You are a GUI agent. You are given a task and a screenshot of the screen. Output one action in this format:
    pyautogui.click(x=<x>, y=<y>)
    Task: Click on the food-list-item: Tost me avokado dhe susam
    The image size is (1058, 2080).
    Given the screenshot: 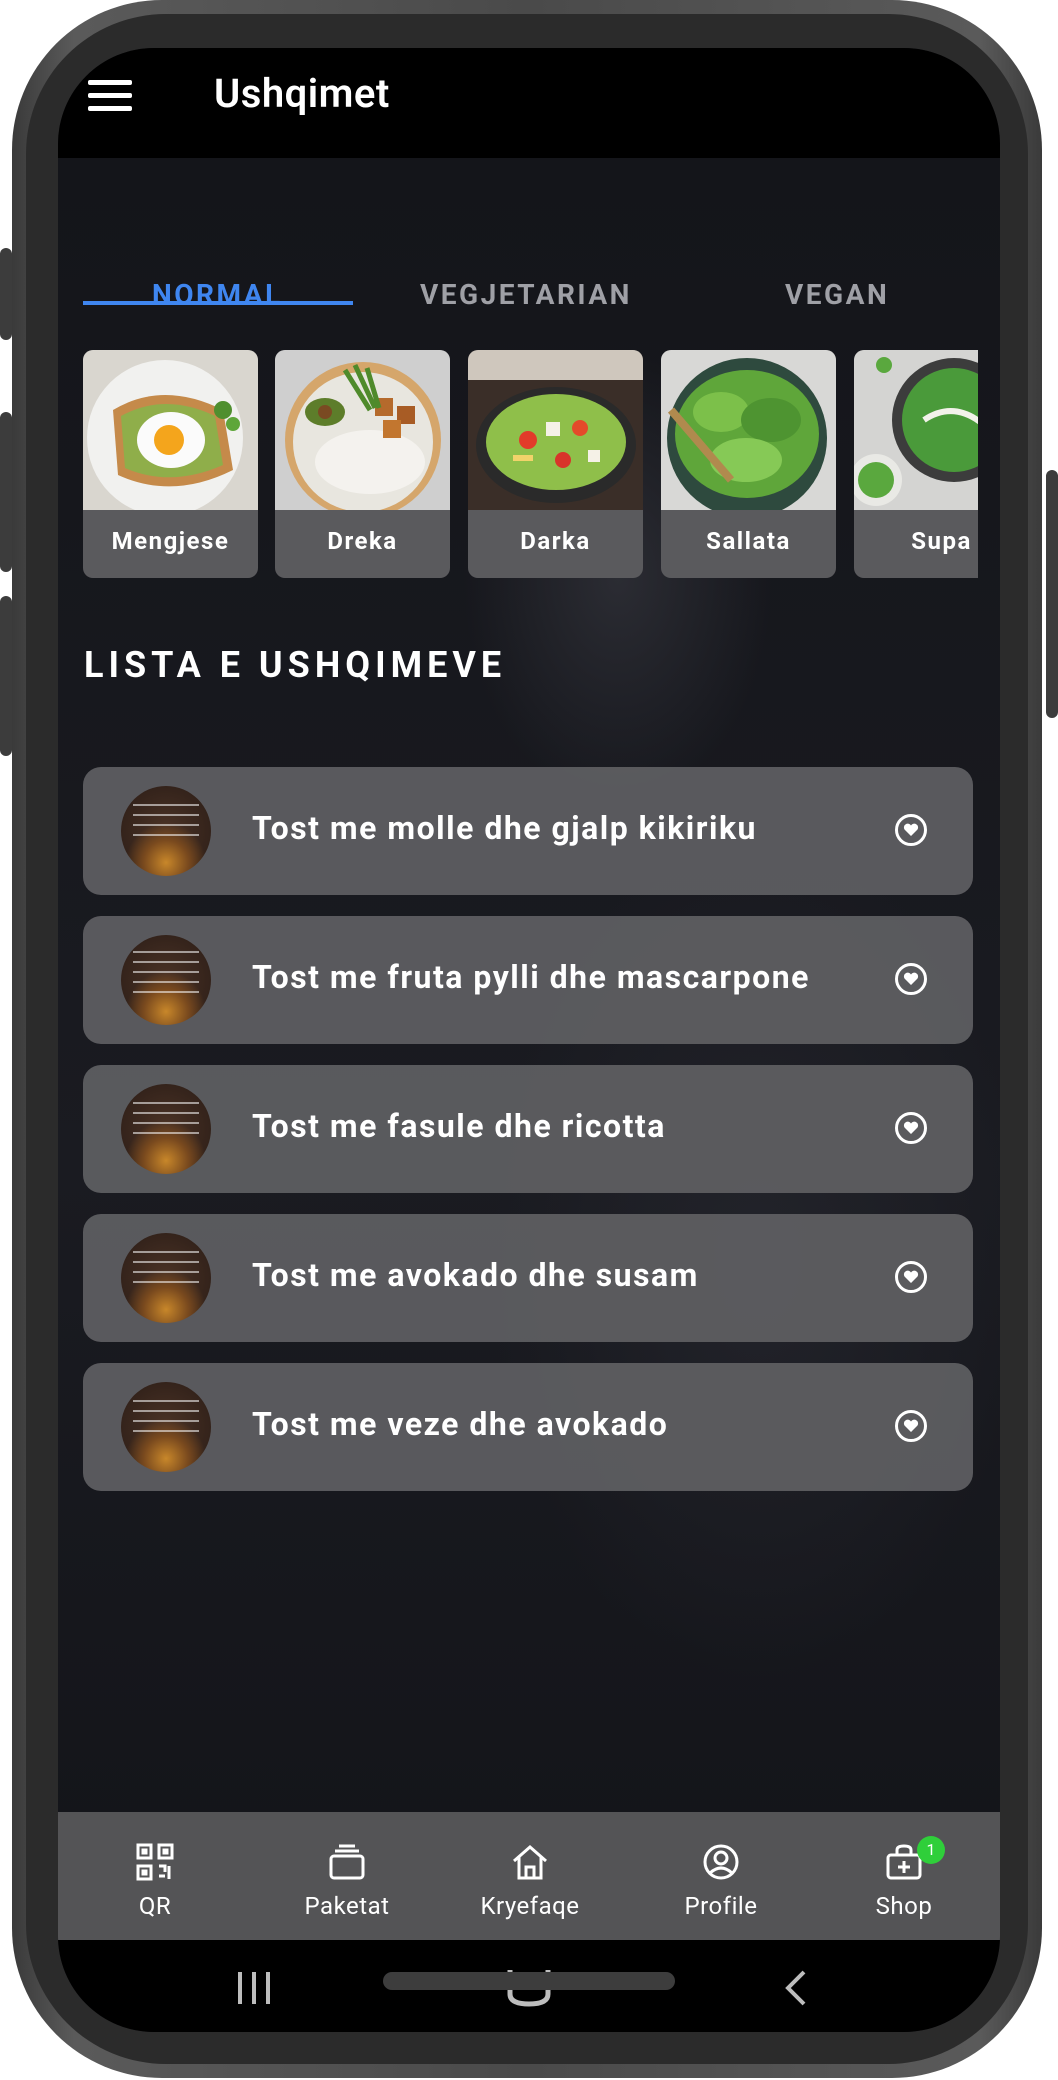 What is the action you would take?
    pyautogui.click(x=528, y=1278)
    